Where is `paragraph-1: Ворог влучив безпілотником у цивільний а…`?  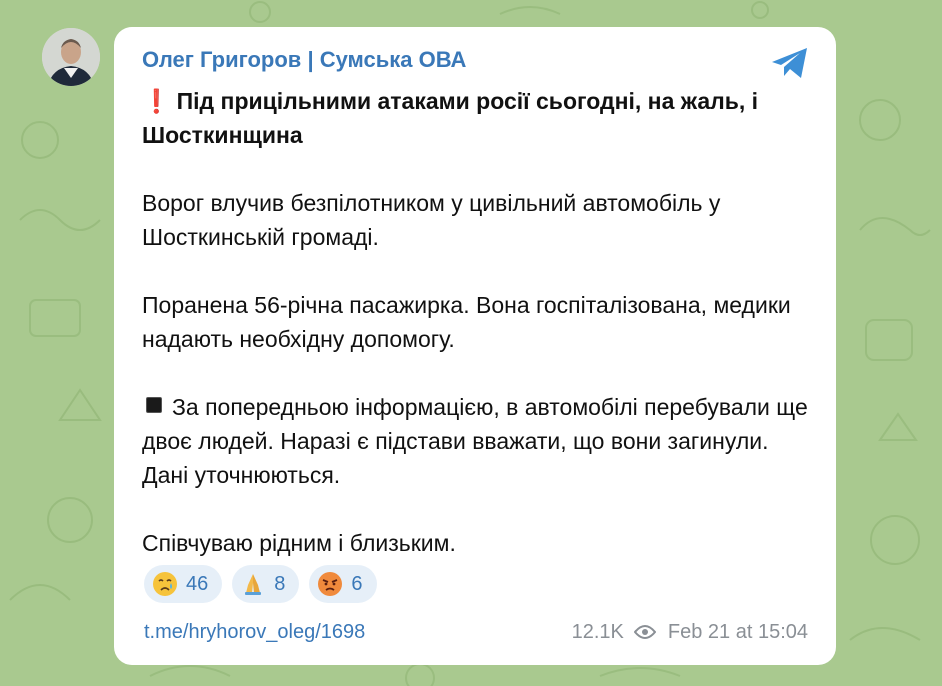
paragraph-1: Ворог влучив безпілотником у цивільний а… is located at coordinates (431, 220).